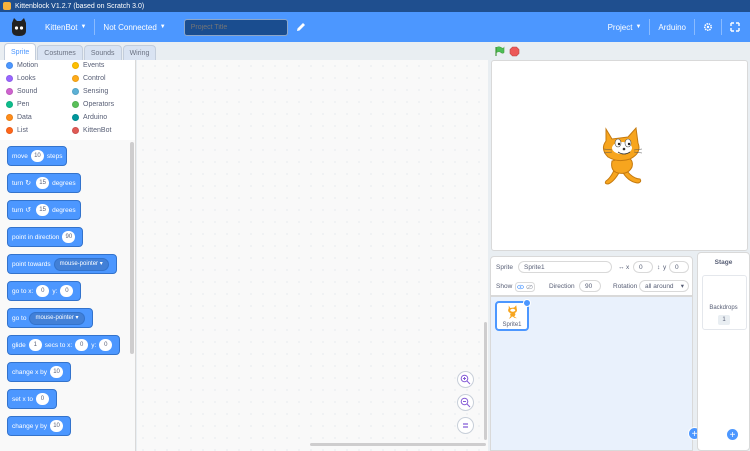 This screenshot has width=750, height=451. Describe the element at coordinates (35, 345) in the screenshot. I see `block-input: 1` at that location.